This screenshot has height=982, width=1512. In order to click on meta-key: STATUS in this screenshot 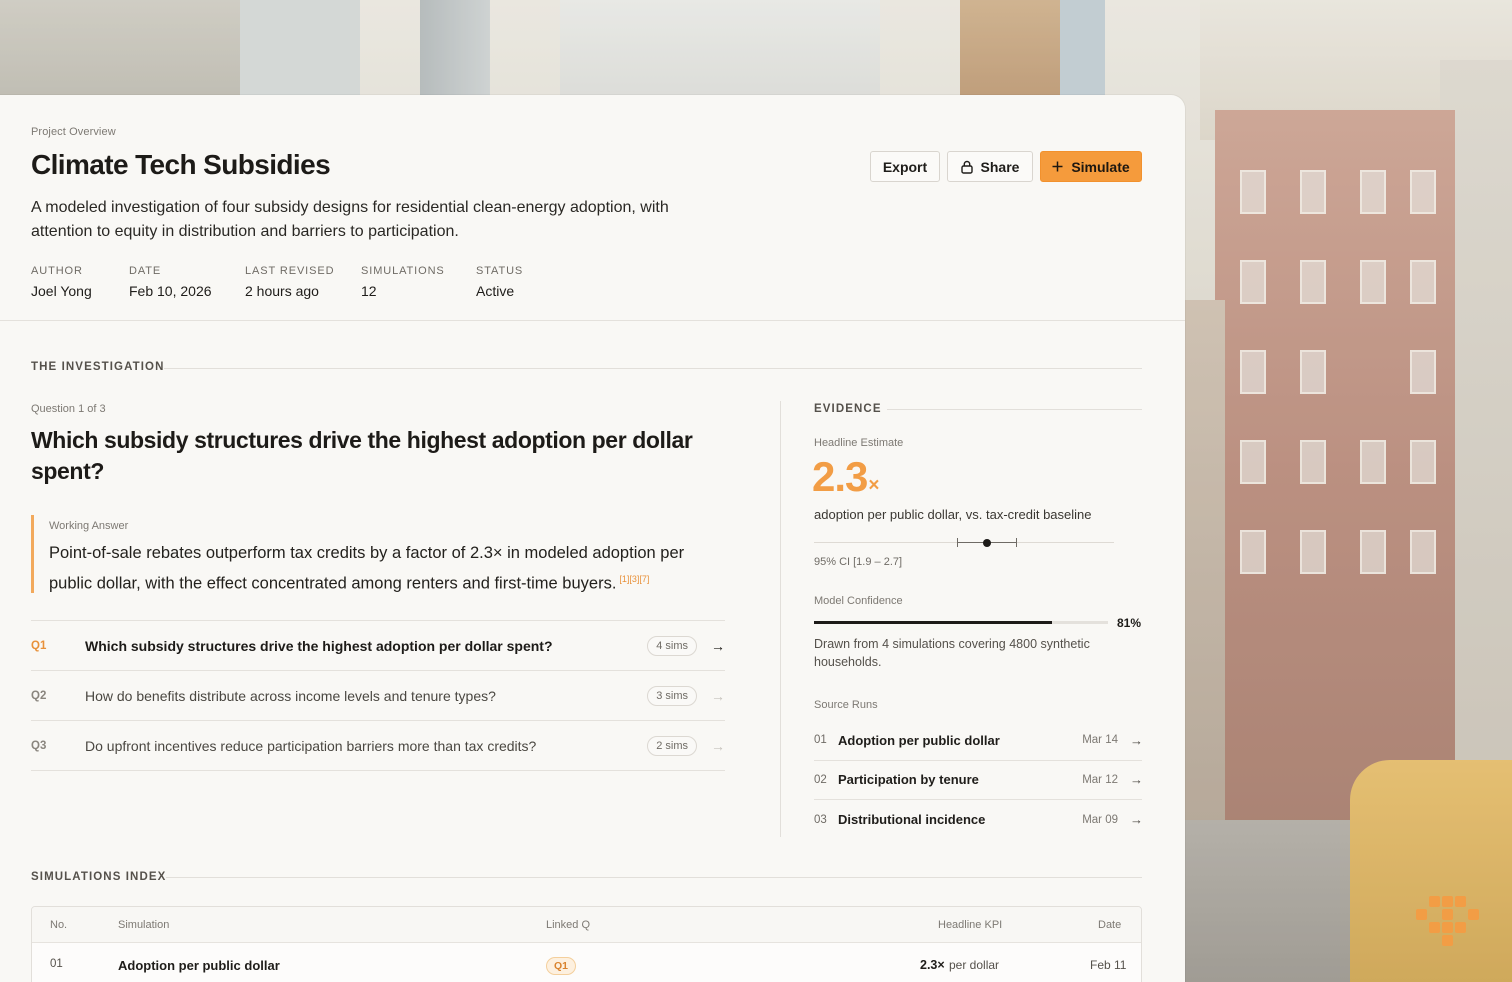, I will do `click(500, 271)`.